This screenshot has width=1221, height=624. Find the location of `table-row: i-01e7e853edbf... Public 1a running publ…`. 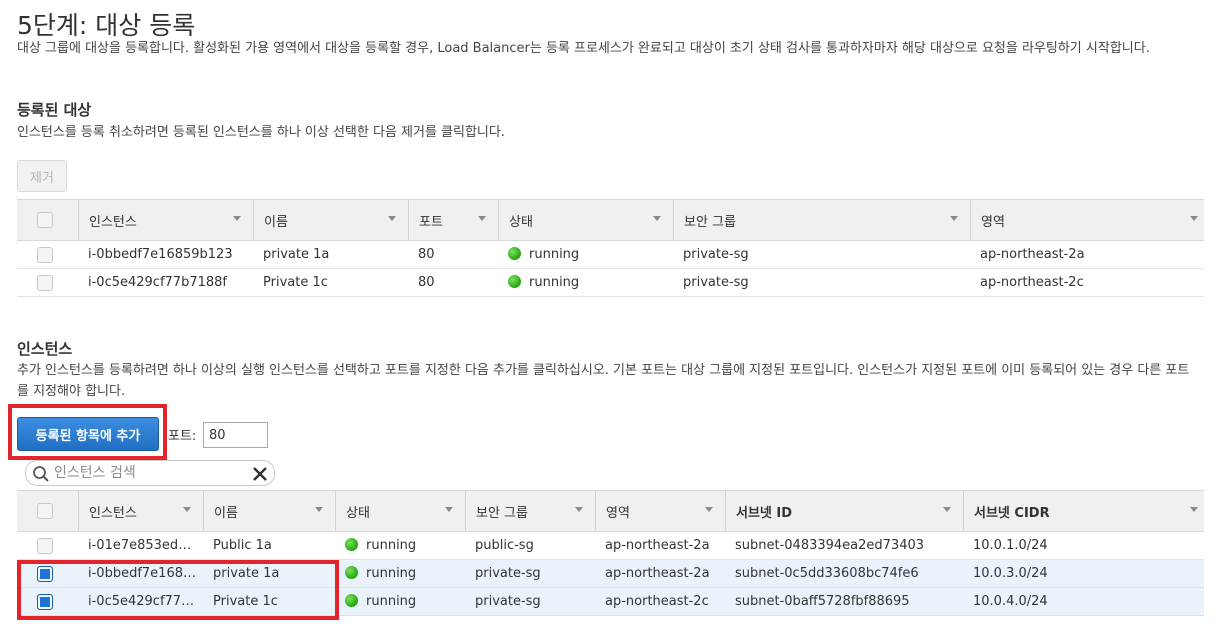

table-row: i-01e7e853edbf... Public 1a running publ… is located at coordinates (610, 545).